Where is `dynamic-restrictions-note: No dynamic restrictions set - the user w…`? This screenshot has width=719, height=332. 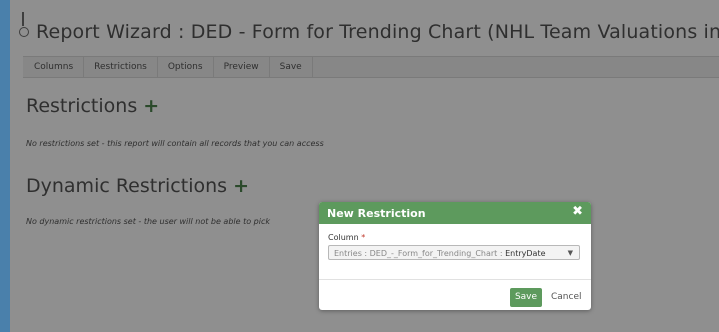 dynamic-restrictions-note: No dynamic restrictions set - the user w… is located at coordinates (148, 221).